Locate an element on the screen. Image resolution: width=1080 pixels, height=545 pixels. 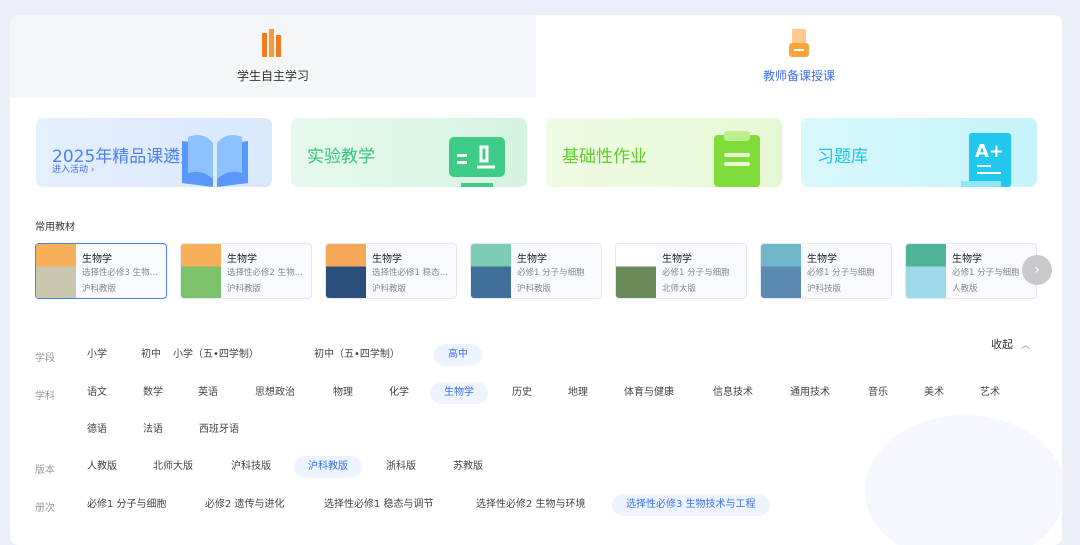
filter-option: 小学（五•四学制） is located at coordinates (216, 355).